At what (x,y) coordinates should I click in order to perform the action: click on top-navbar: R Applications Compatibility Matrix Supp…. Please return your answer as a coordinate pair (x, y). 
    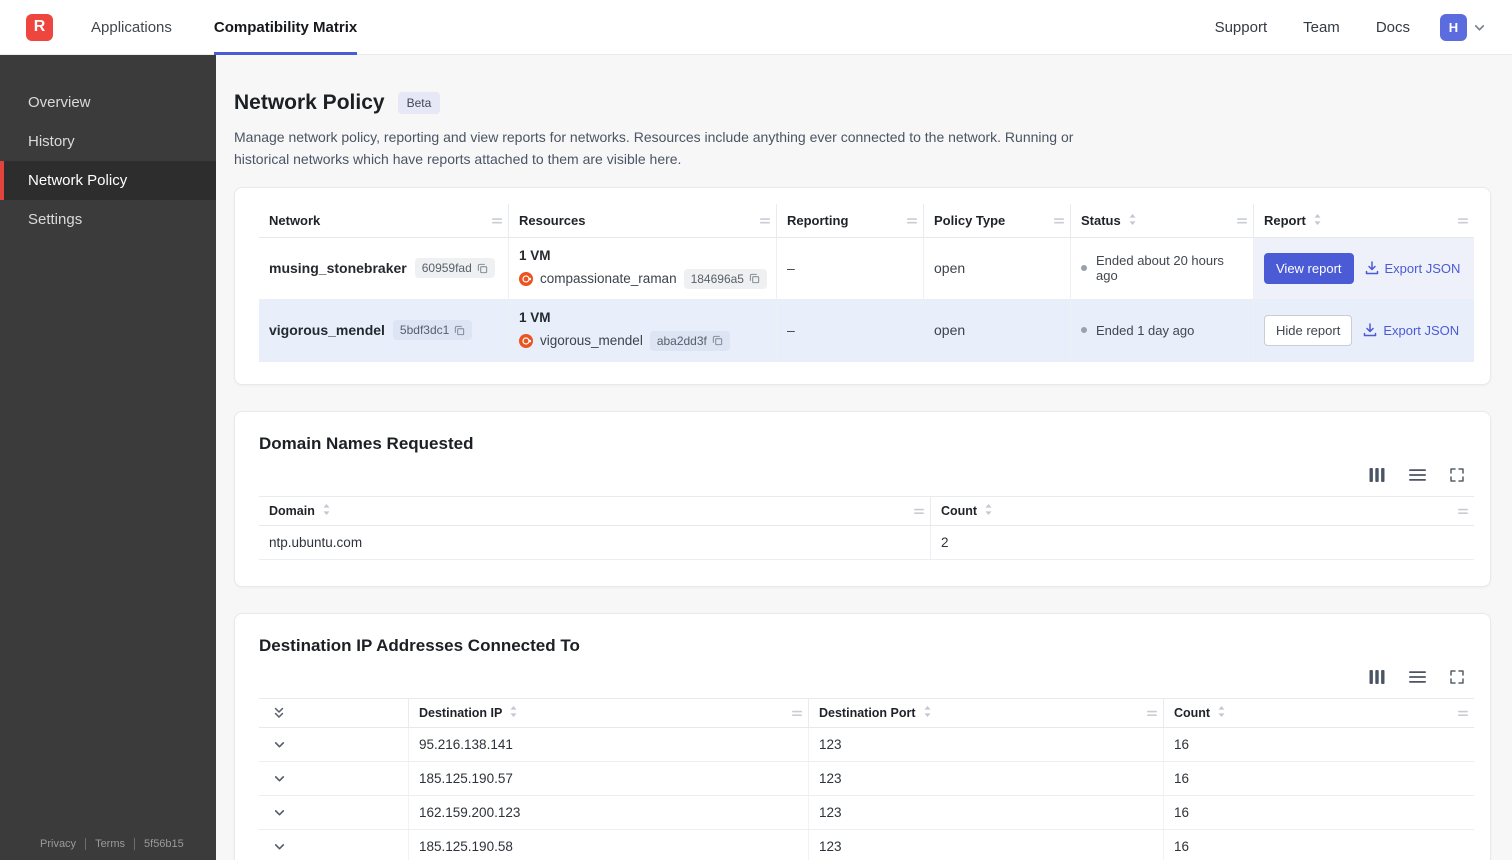
    Looking at the image, I should click on (756, 27).